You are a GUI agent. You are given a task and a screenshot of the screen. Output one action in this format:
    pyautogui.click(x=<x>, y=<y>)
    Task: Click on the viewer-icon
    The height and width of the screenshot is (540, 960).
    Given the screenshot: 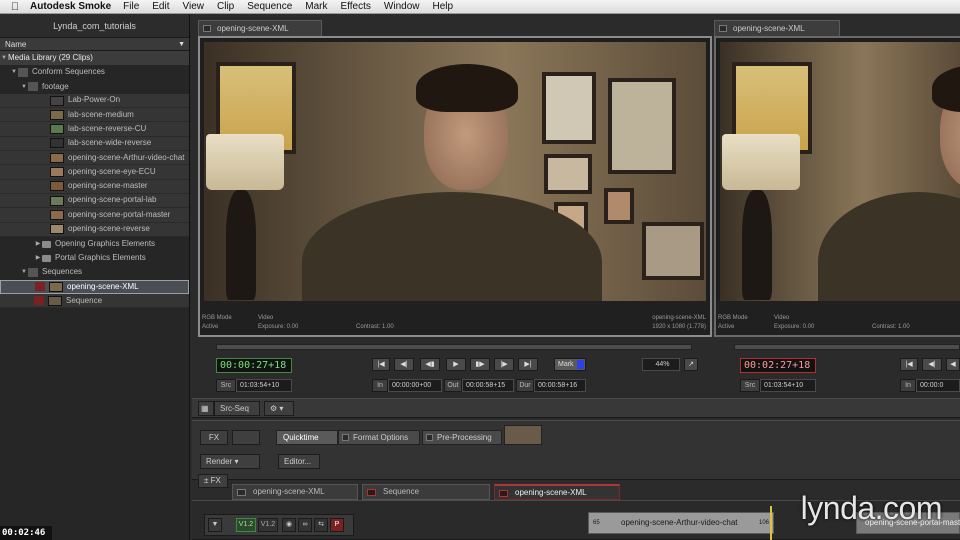 What is the action you would take?
    pyautogui.click(x=723, y=28)
    